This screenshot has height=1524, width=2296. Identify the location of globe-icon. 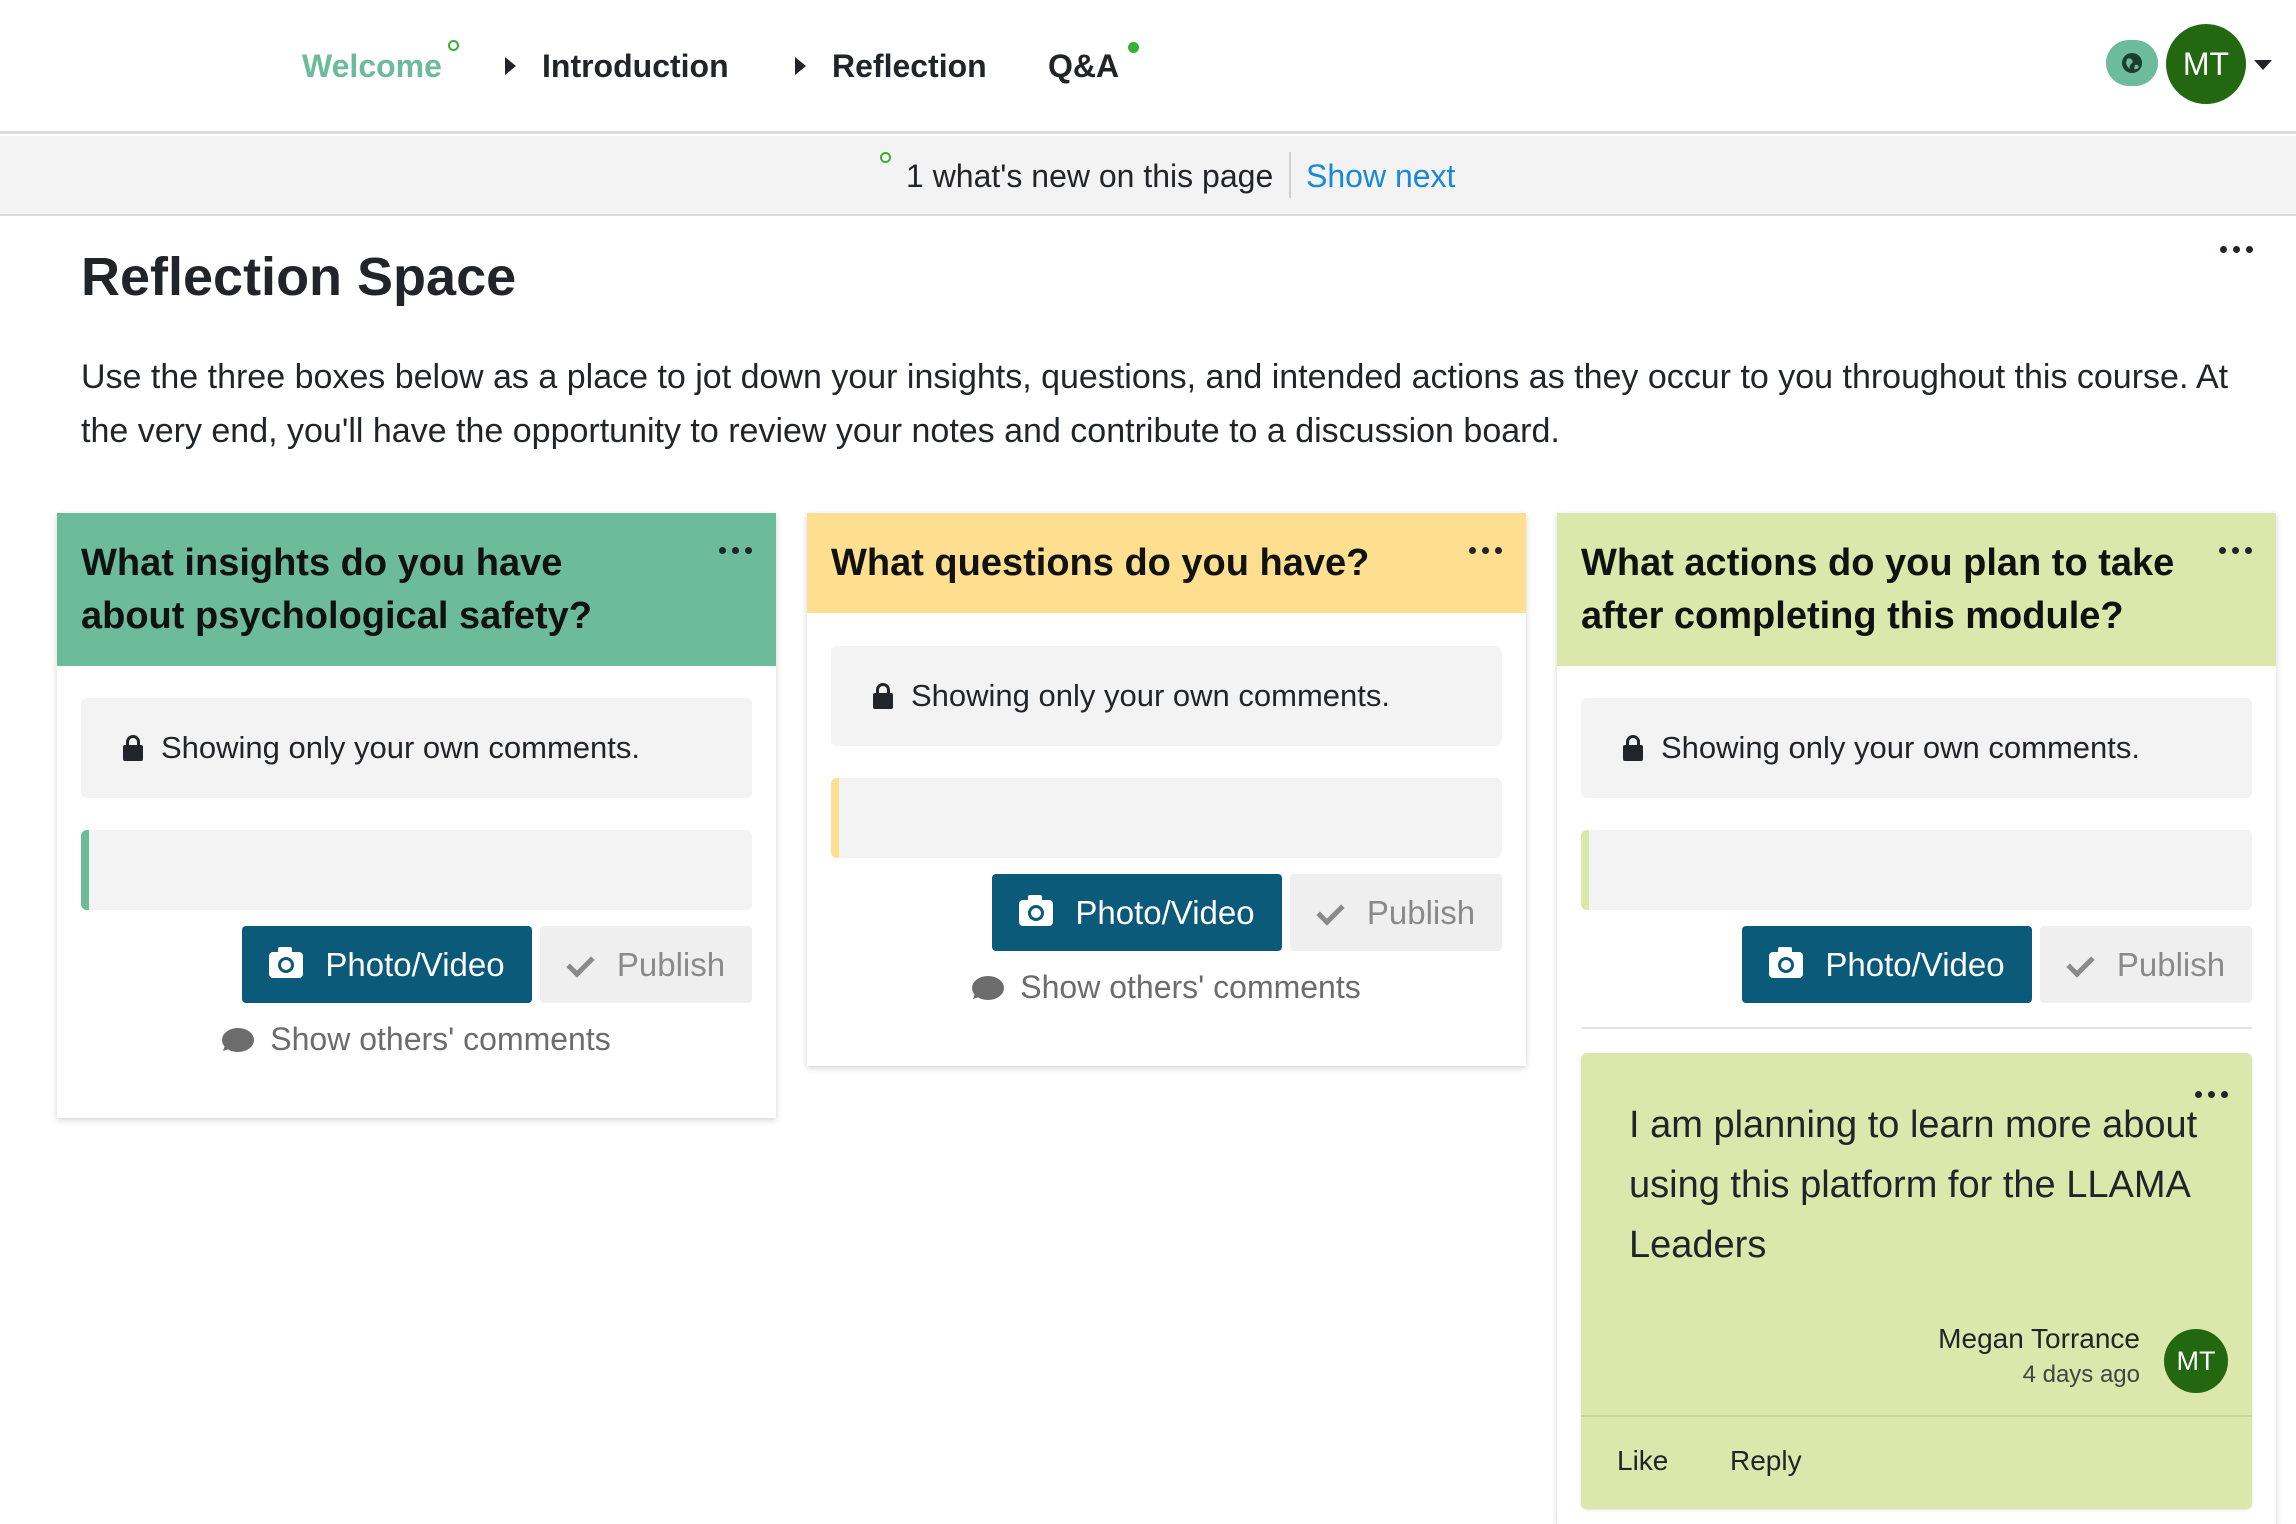
(2132, 63).